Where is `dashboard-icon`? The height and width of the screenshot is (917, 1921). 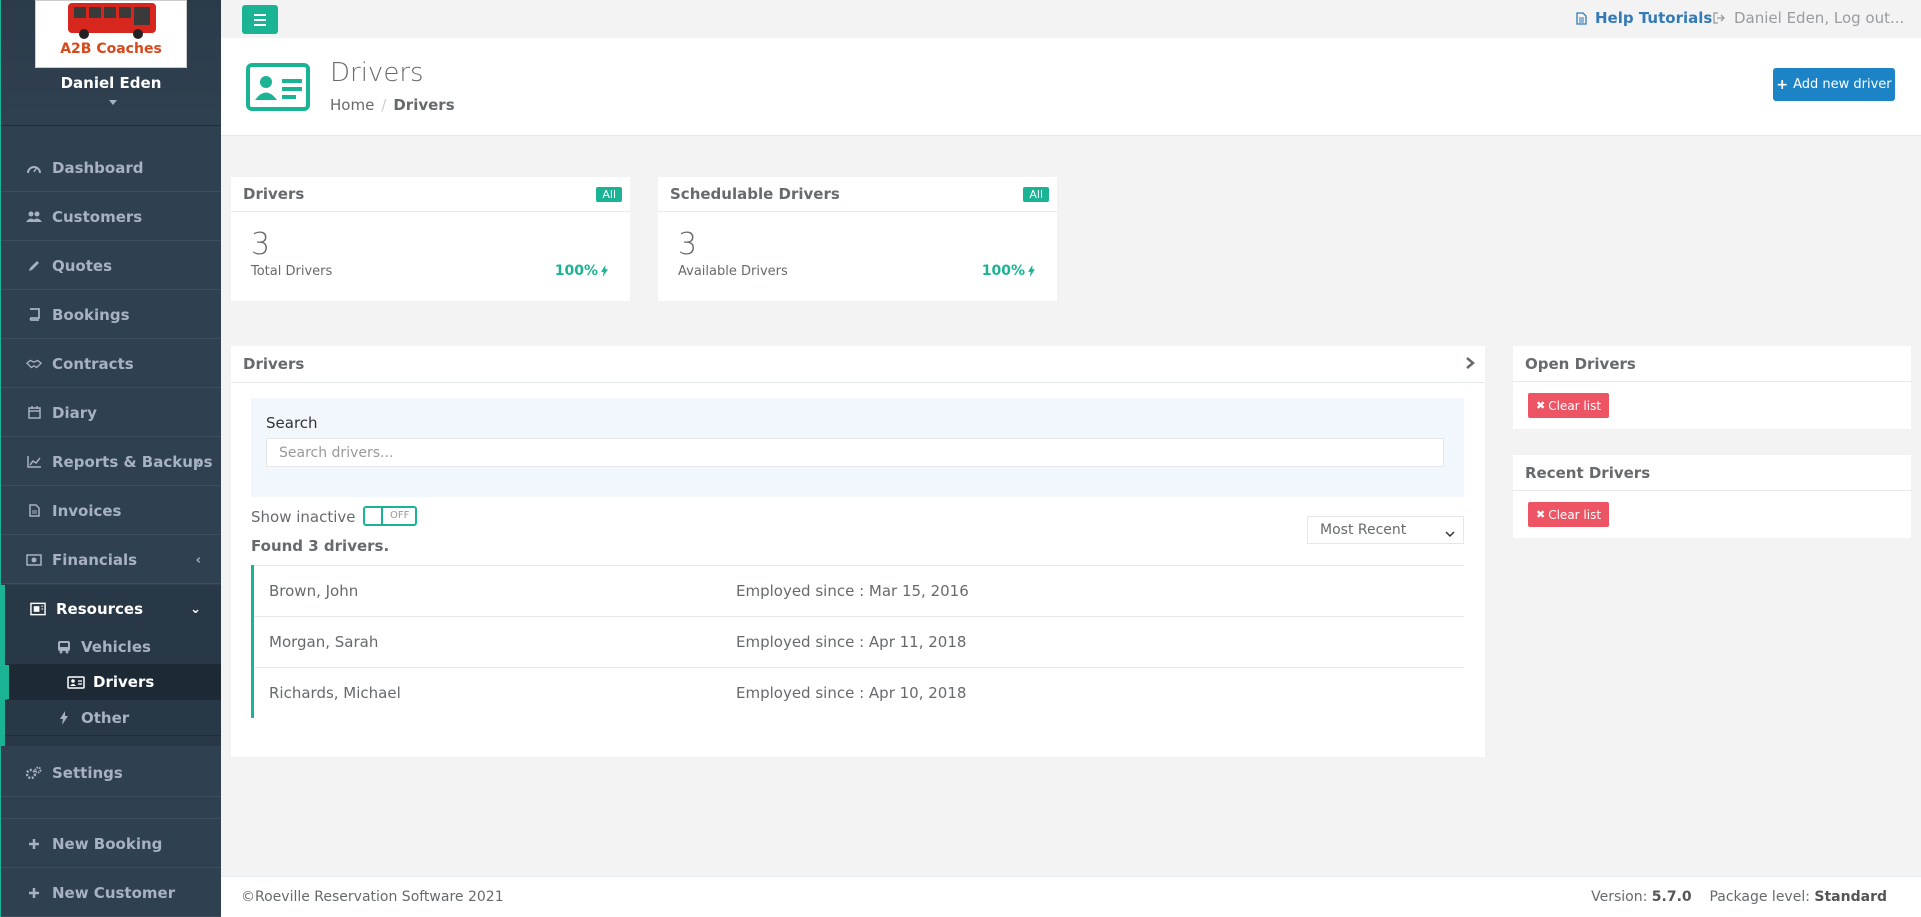 dashboard-icon is located at coordinates (34, 168).